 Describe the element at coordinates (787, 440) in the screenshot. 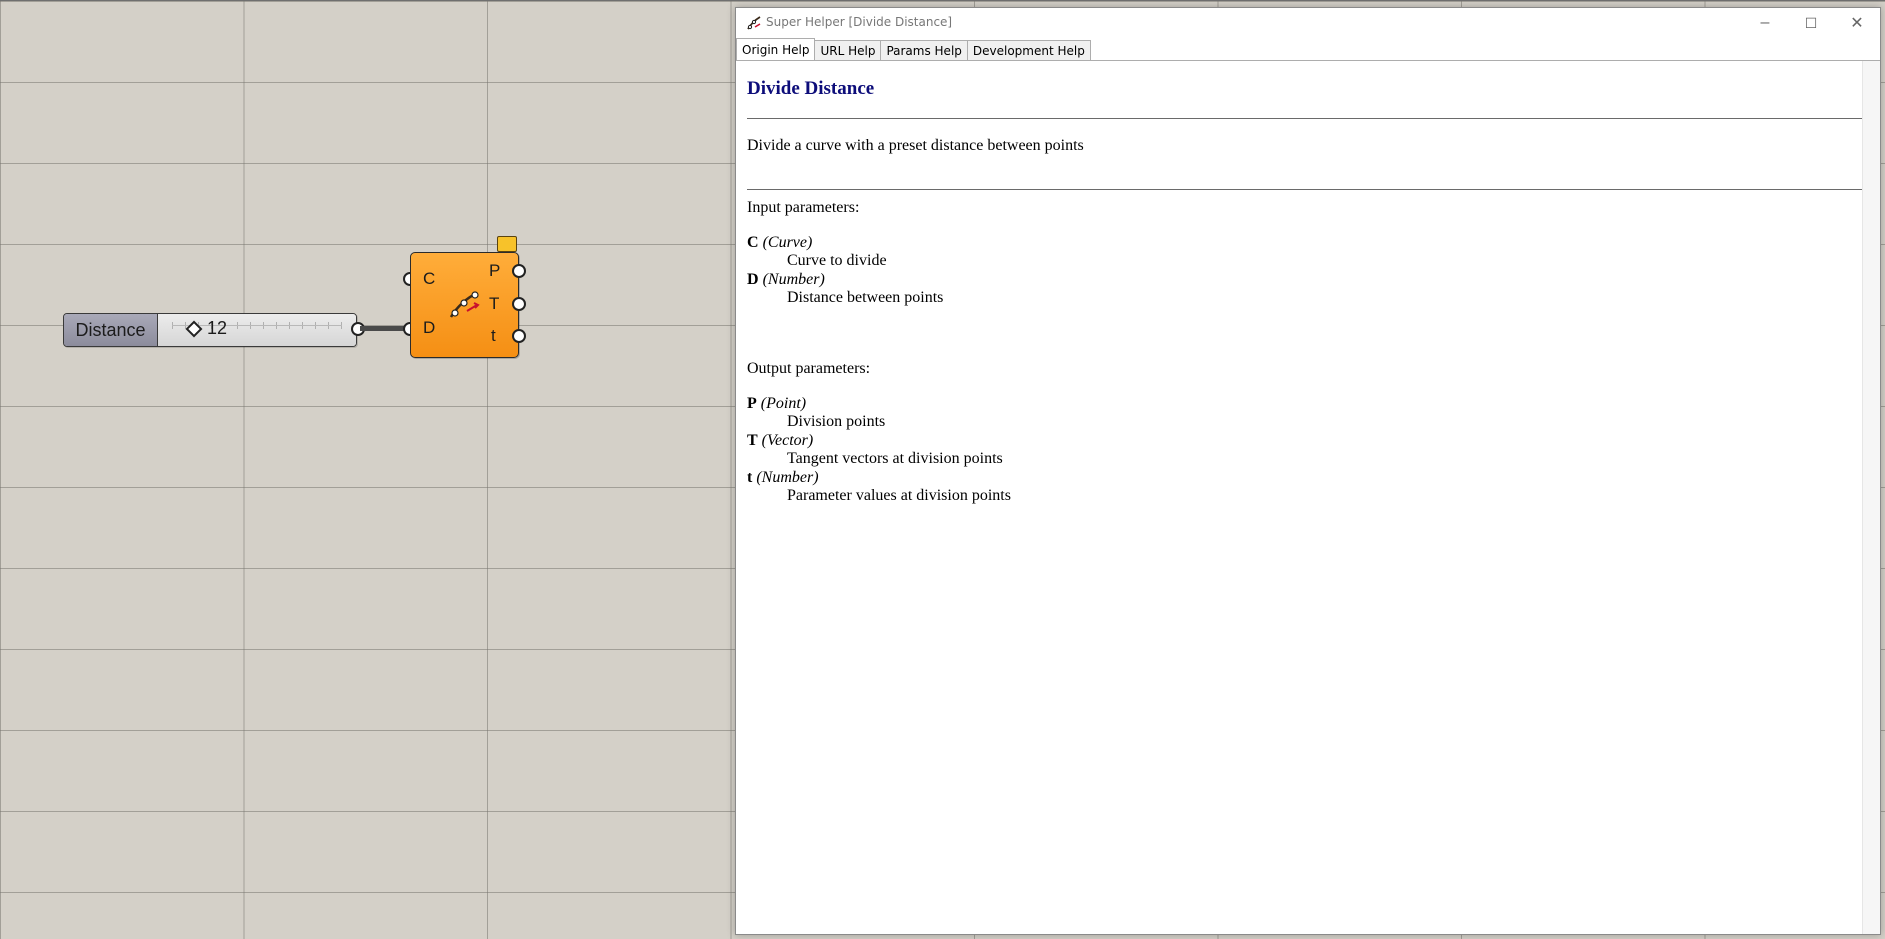

I see `output-type: (Vector)` at that location.